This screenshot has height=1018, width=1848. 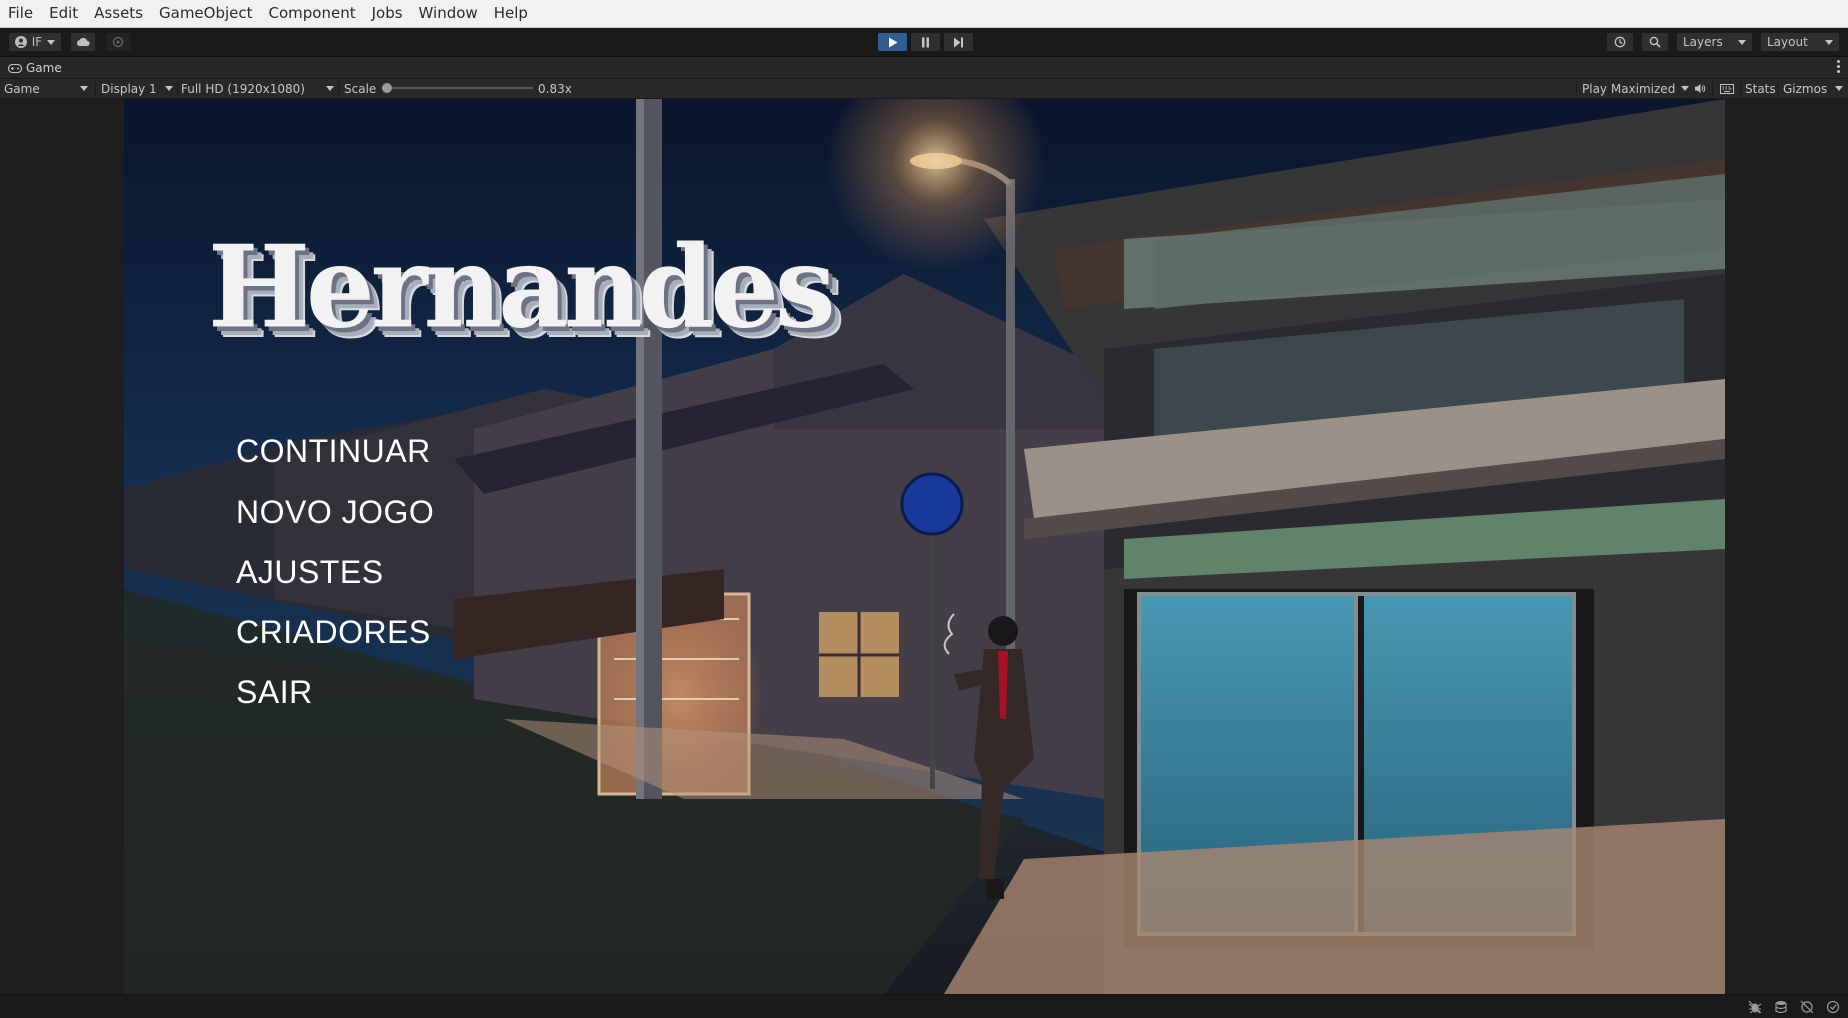 I want to click on tab-game: Game, so click(x=37, y=68).